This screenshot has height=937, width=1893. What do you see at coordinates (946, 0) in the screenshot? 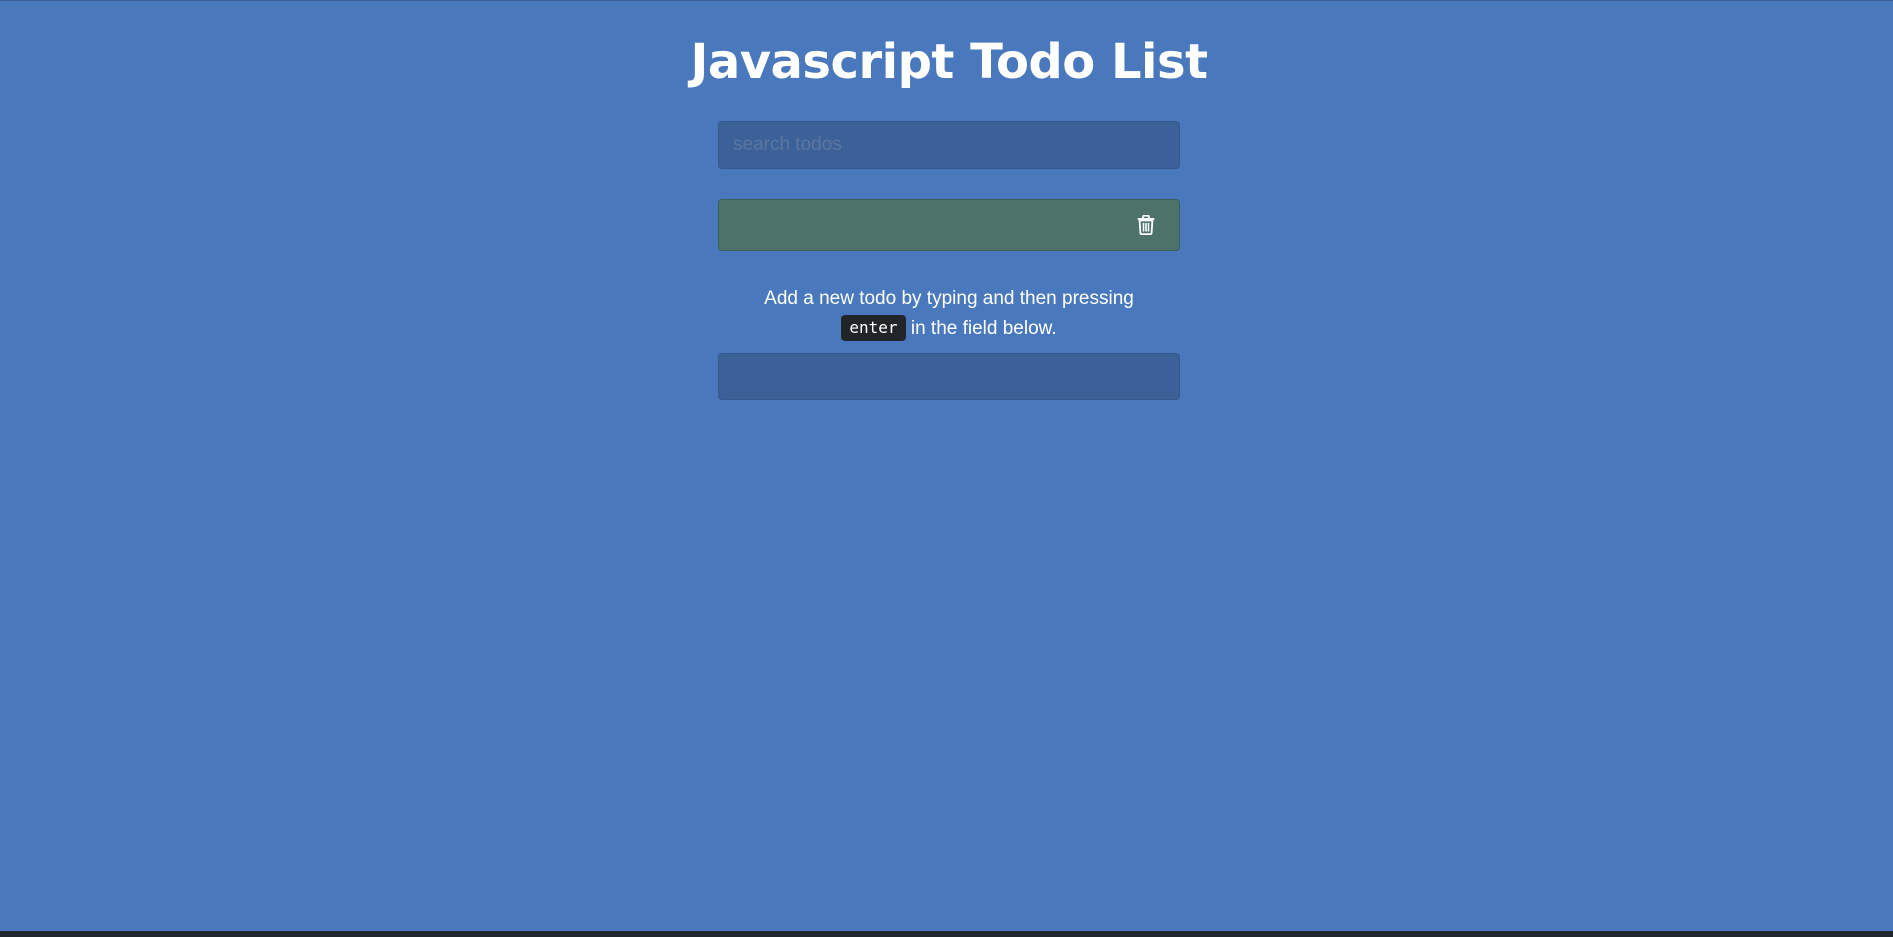
I see `window-top-border` at bounding box center [946, 0].